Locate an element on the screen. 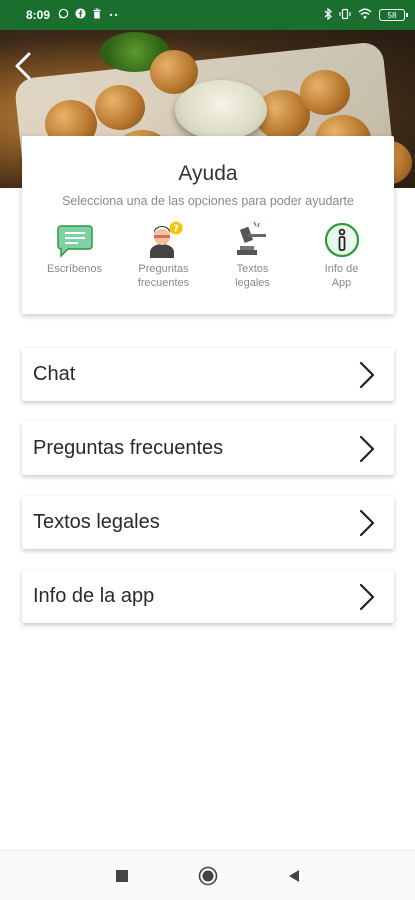 The width and height of the screenshot is (415, 900). home-icon is located at coordinates (207, 875).